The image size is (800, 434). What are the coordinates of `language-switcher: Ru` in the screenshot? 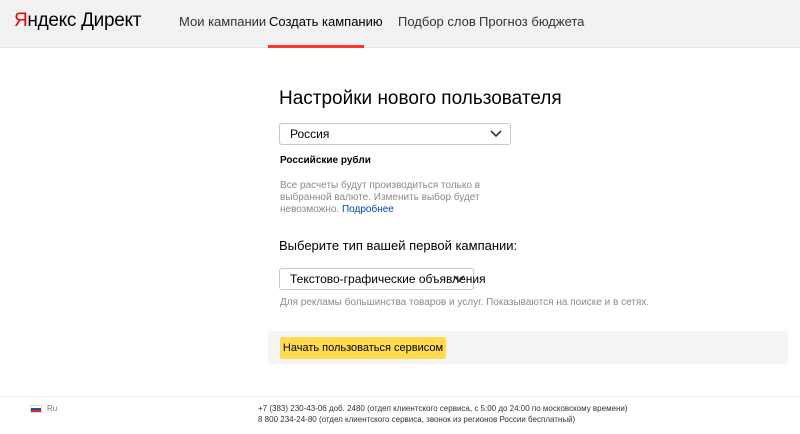 It's located at (43, 408).